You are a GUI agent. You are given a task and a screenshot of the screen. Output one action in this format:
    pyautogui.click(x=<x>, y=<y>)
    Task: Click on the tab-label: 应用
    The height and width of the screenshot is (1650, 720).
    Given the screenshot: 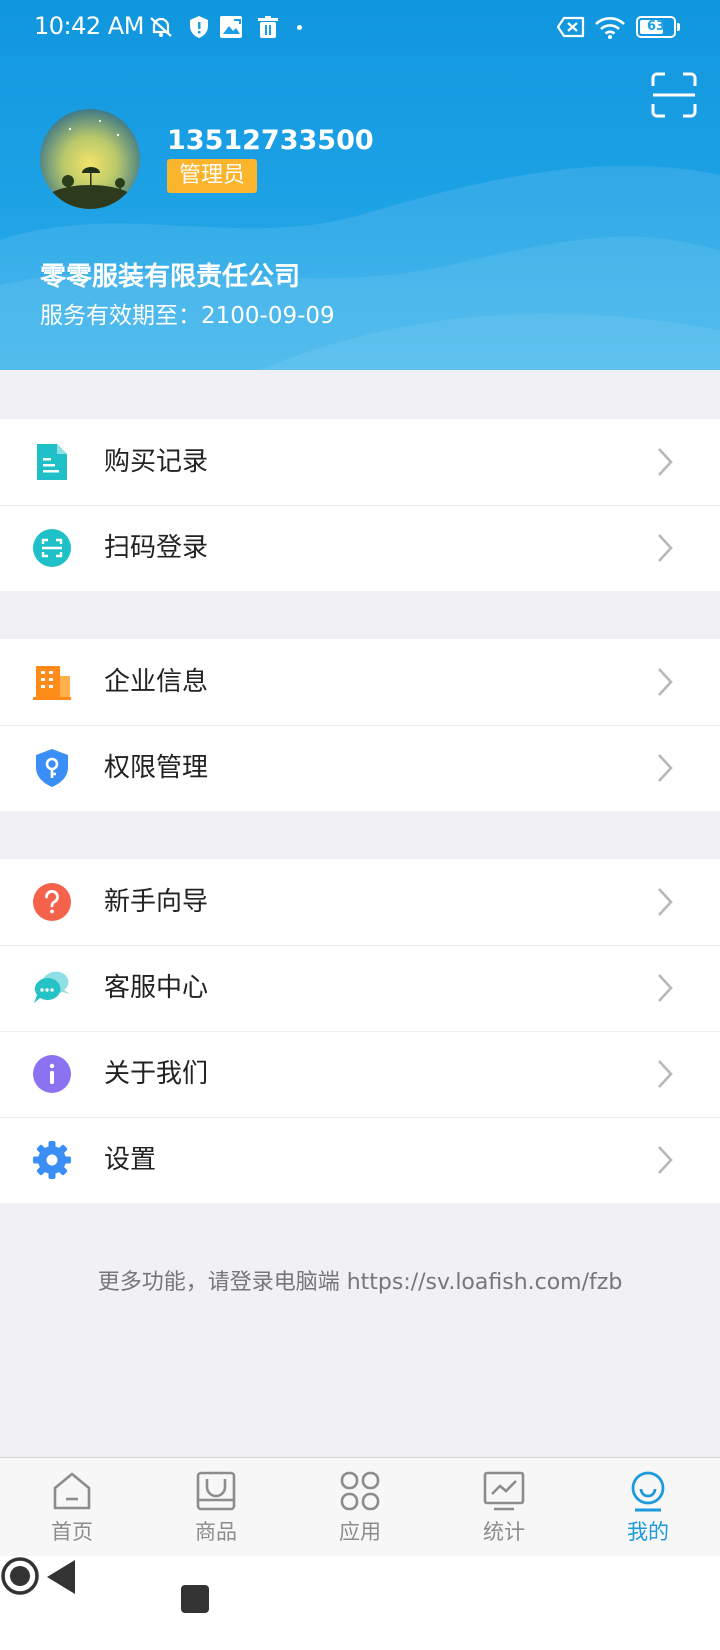 What is the action you would take?
    pyautogui.click(x=360, y=1532)
    